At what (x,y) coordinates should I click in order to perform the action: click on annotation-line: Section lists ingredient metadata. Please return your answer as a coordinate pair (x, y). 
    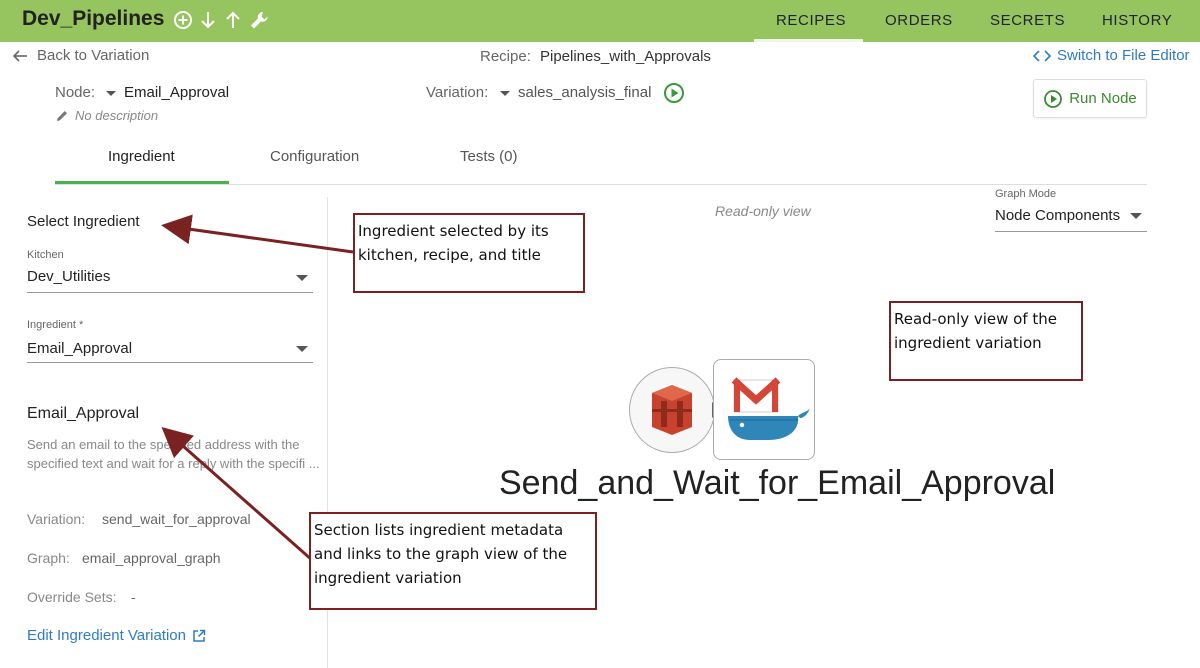
    Looking at the image, I should click on (439, 530).